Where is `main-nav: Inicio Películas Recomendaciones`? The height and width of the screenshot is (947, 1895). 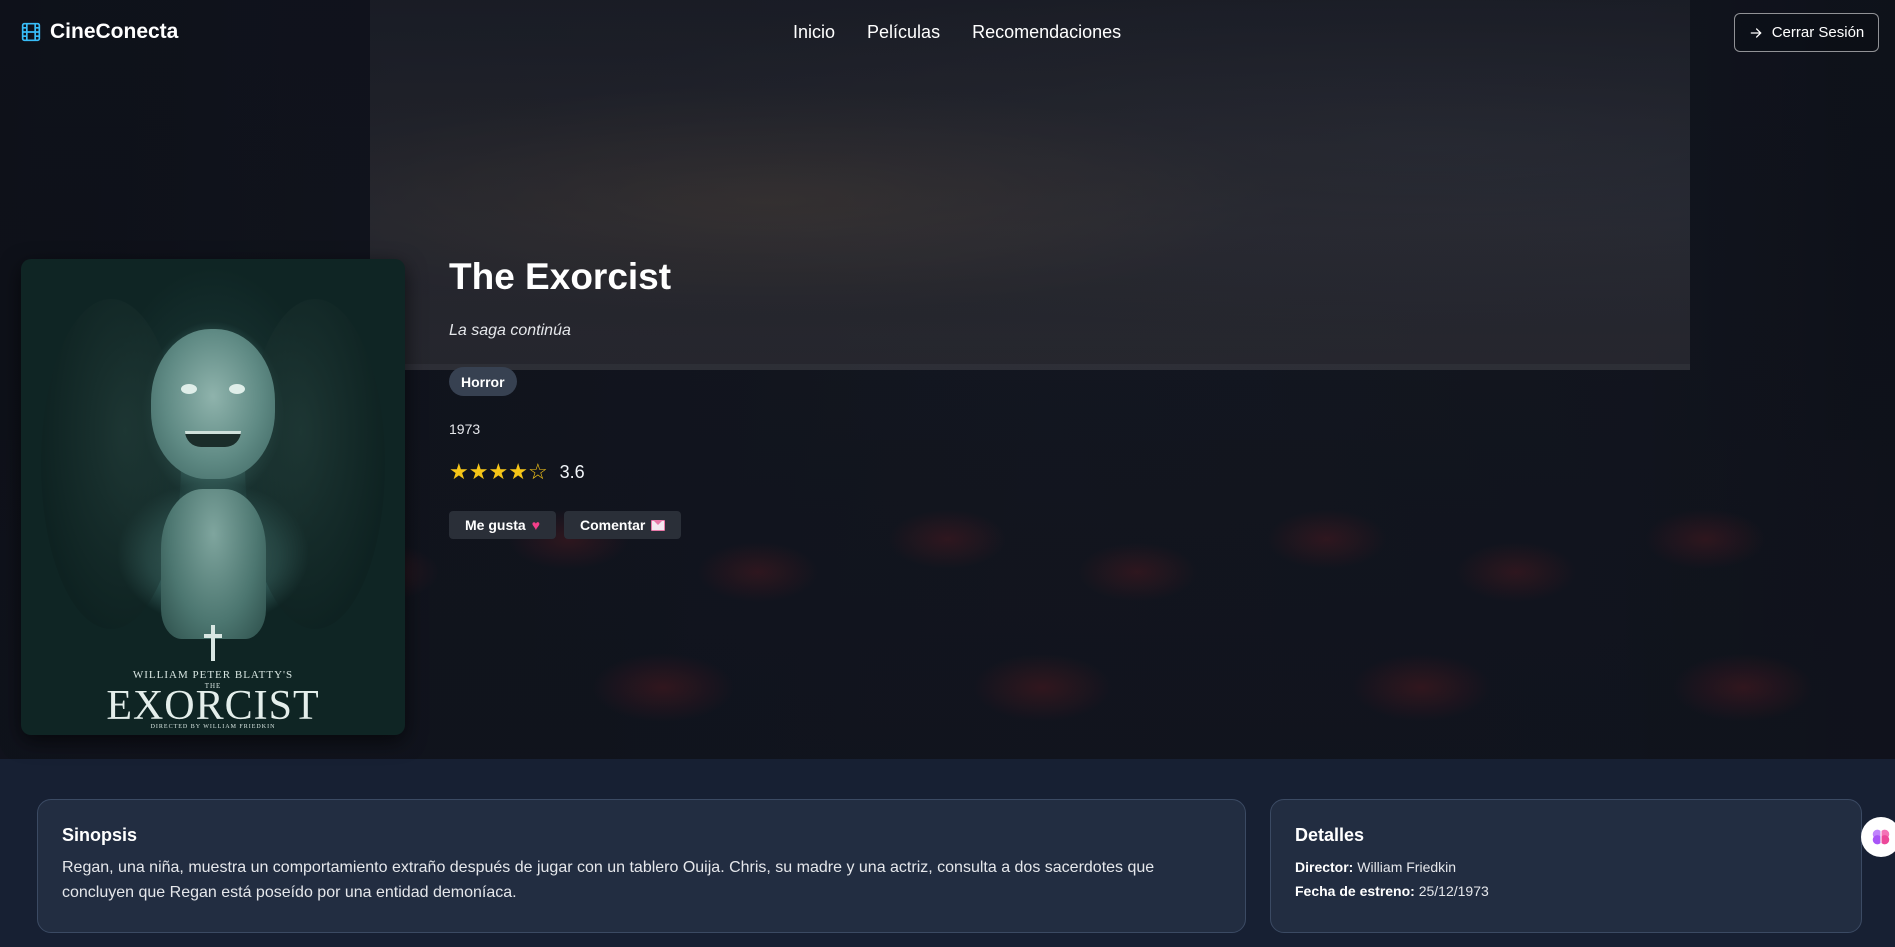
main-nav: Inicio Películas Recomendaciones is located at coordinates (957, 32).